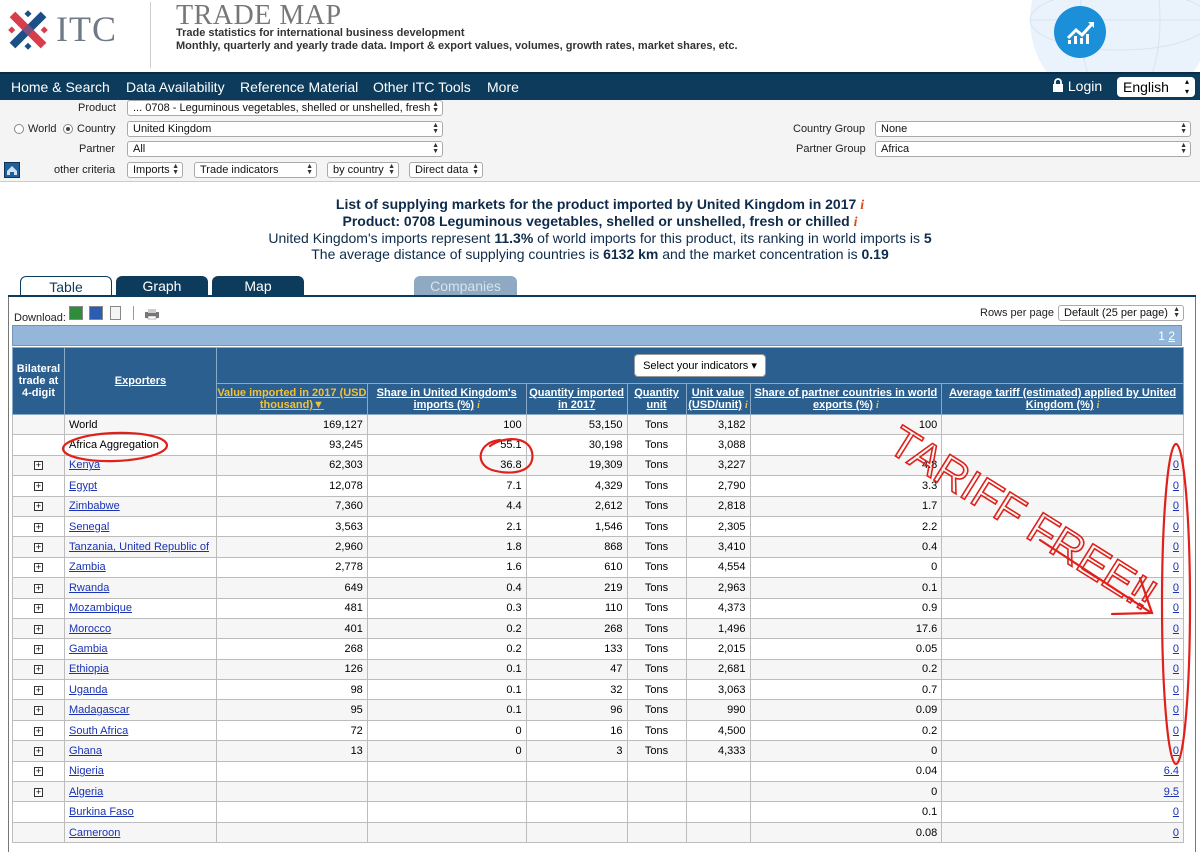  Describe the element at coordinates (155, 170) in the screenshot. I see `trade-flow-select: Imports ▲ ▼` at that location.